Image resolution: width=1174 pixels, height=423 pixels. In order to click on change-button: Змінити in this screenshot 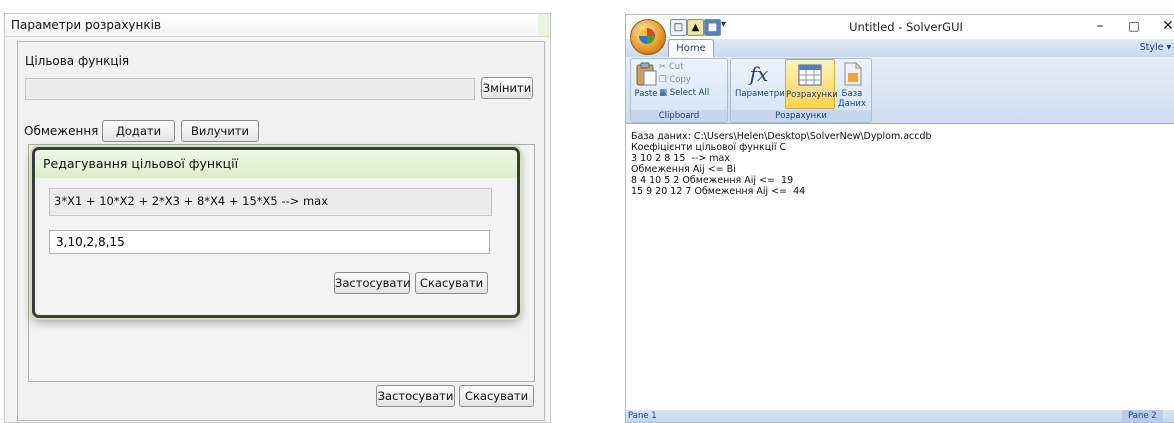, I will do `click(507, 88)`.